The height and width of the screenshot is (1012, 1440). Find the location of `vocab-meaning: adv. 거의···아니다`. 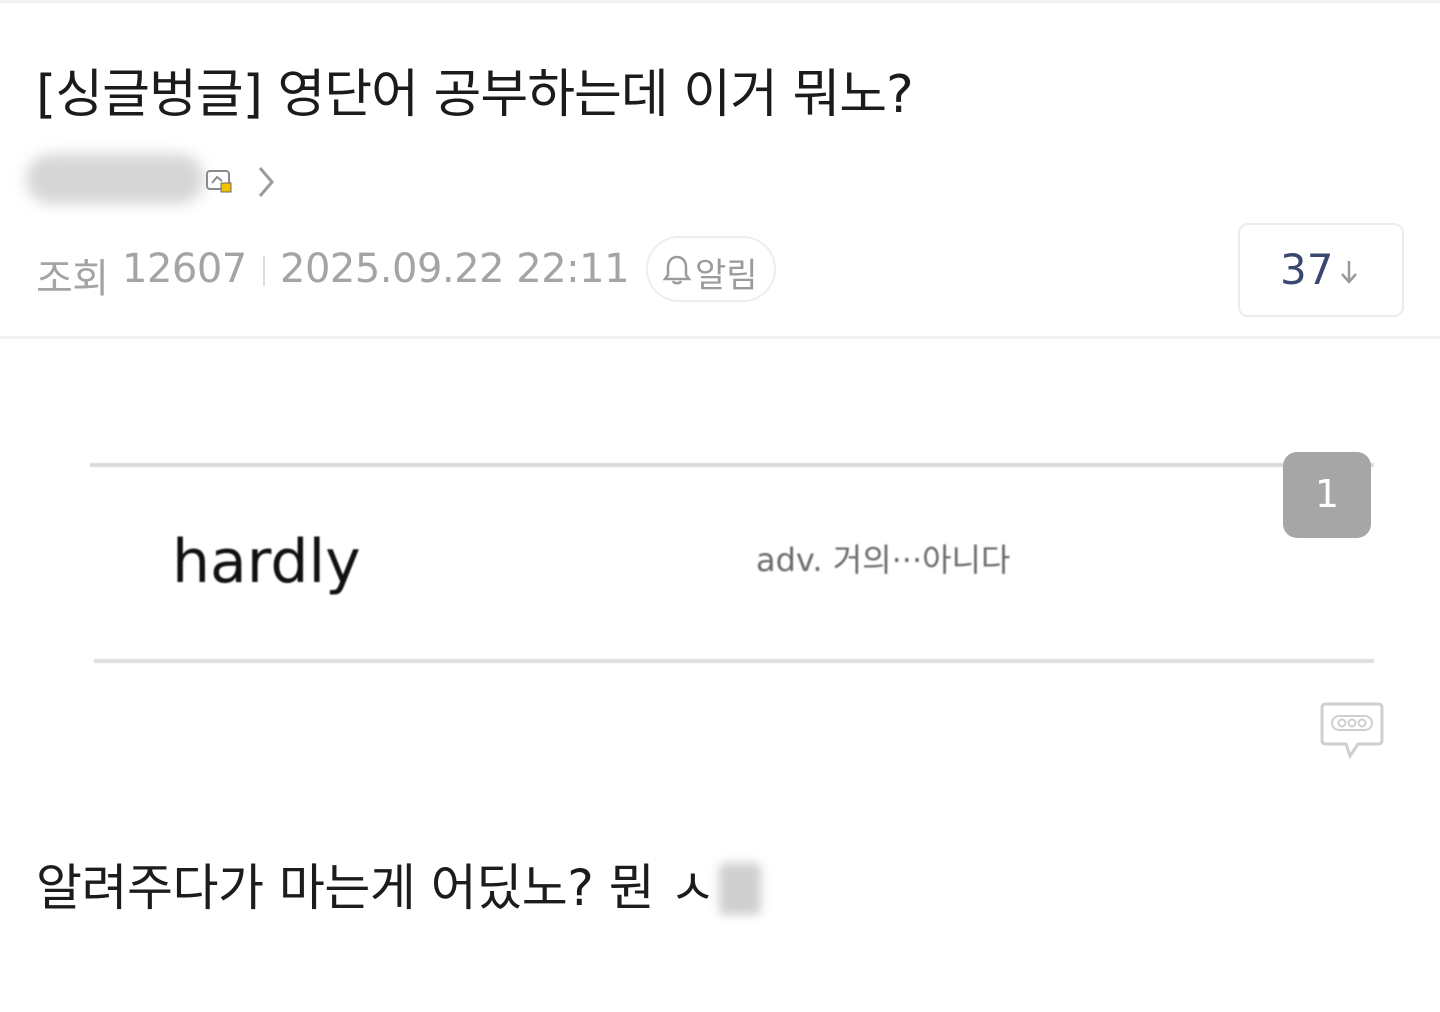

vocab-meaning: adv. 거의···아니다 is located at coordinates (883, 560).